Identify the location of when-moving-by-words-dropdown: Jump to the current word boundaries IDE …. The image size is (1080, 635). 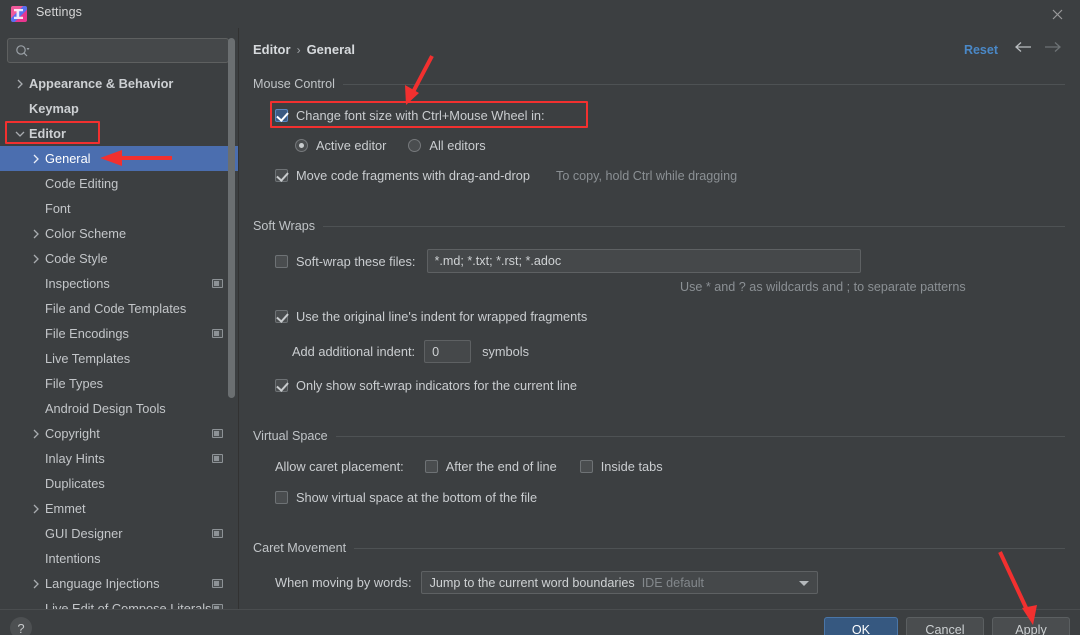
(619, 582).